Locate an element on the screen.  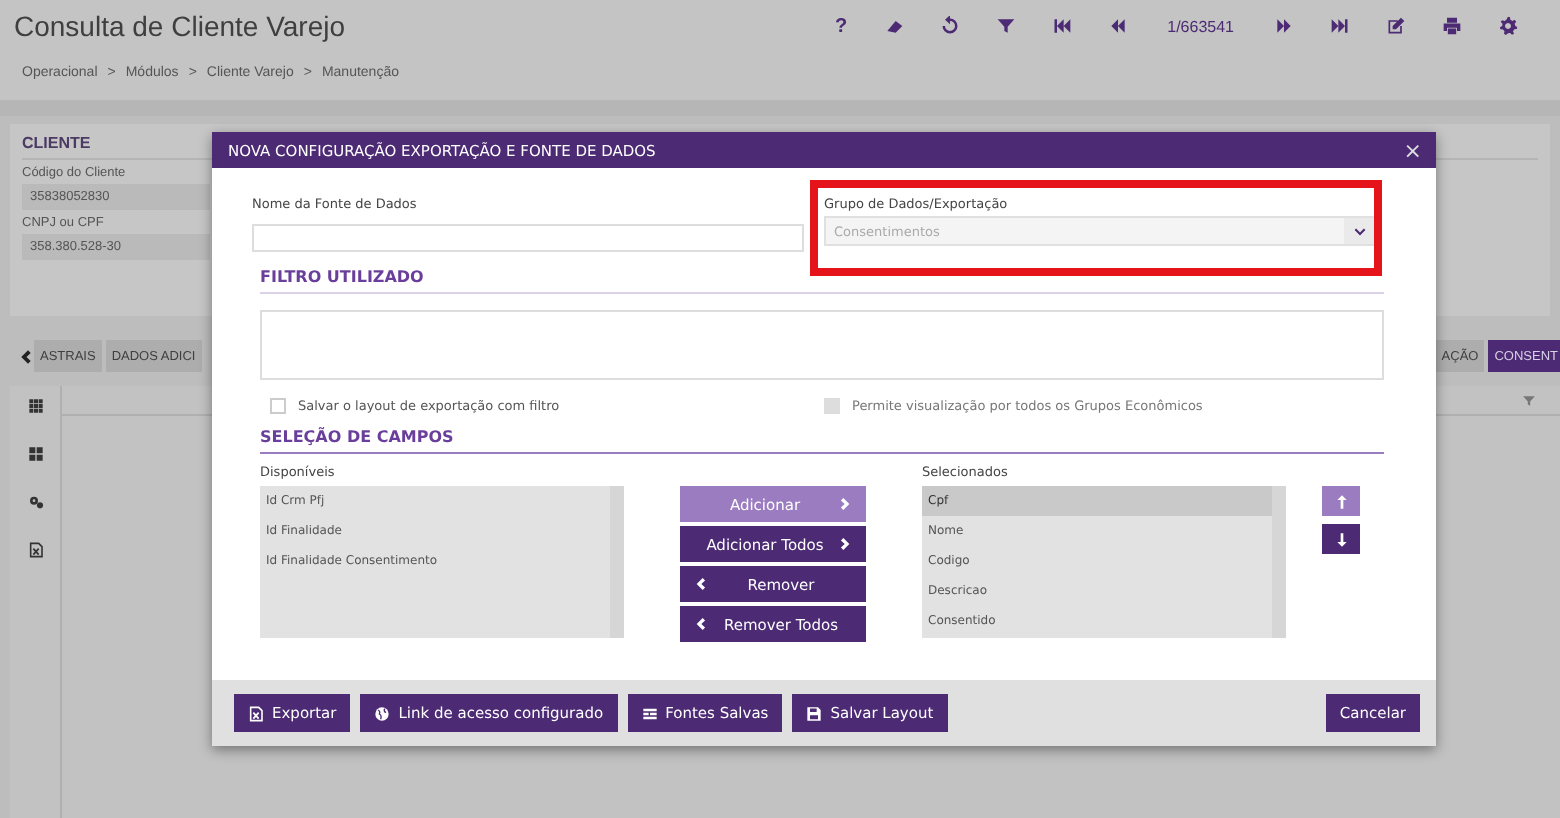
next-icon is located at coordinates (1284, 26).